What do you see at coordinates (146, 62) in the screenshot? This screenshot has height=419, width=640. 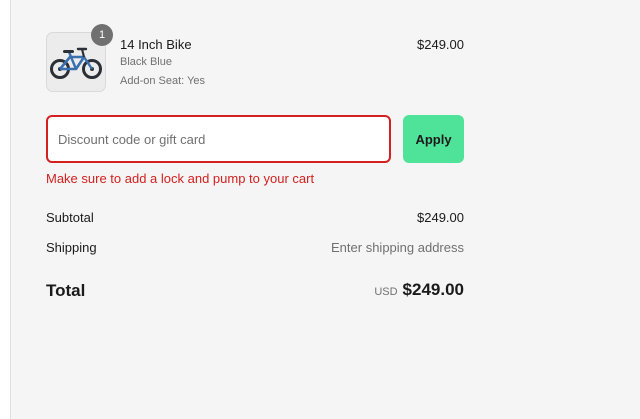 I see `product-variant: Black Blue` at bounding box center [146, 62].